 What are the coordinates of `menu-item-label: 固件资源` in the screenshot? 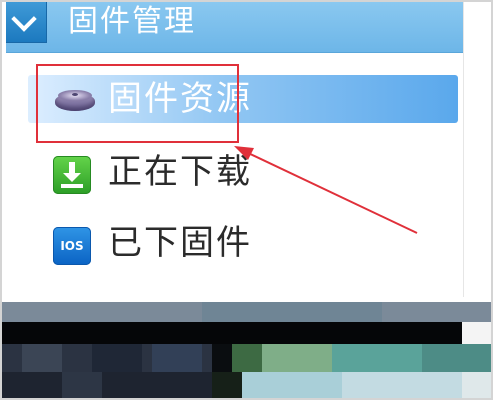 It's located at (180, 99).